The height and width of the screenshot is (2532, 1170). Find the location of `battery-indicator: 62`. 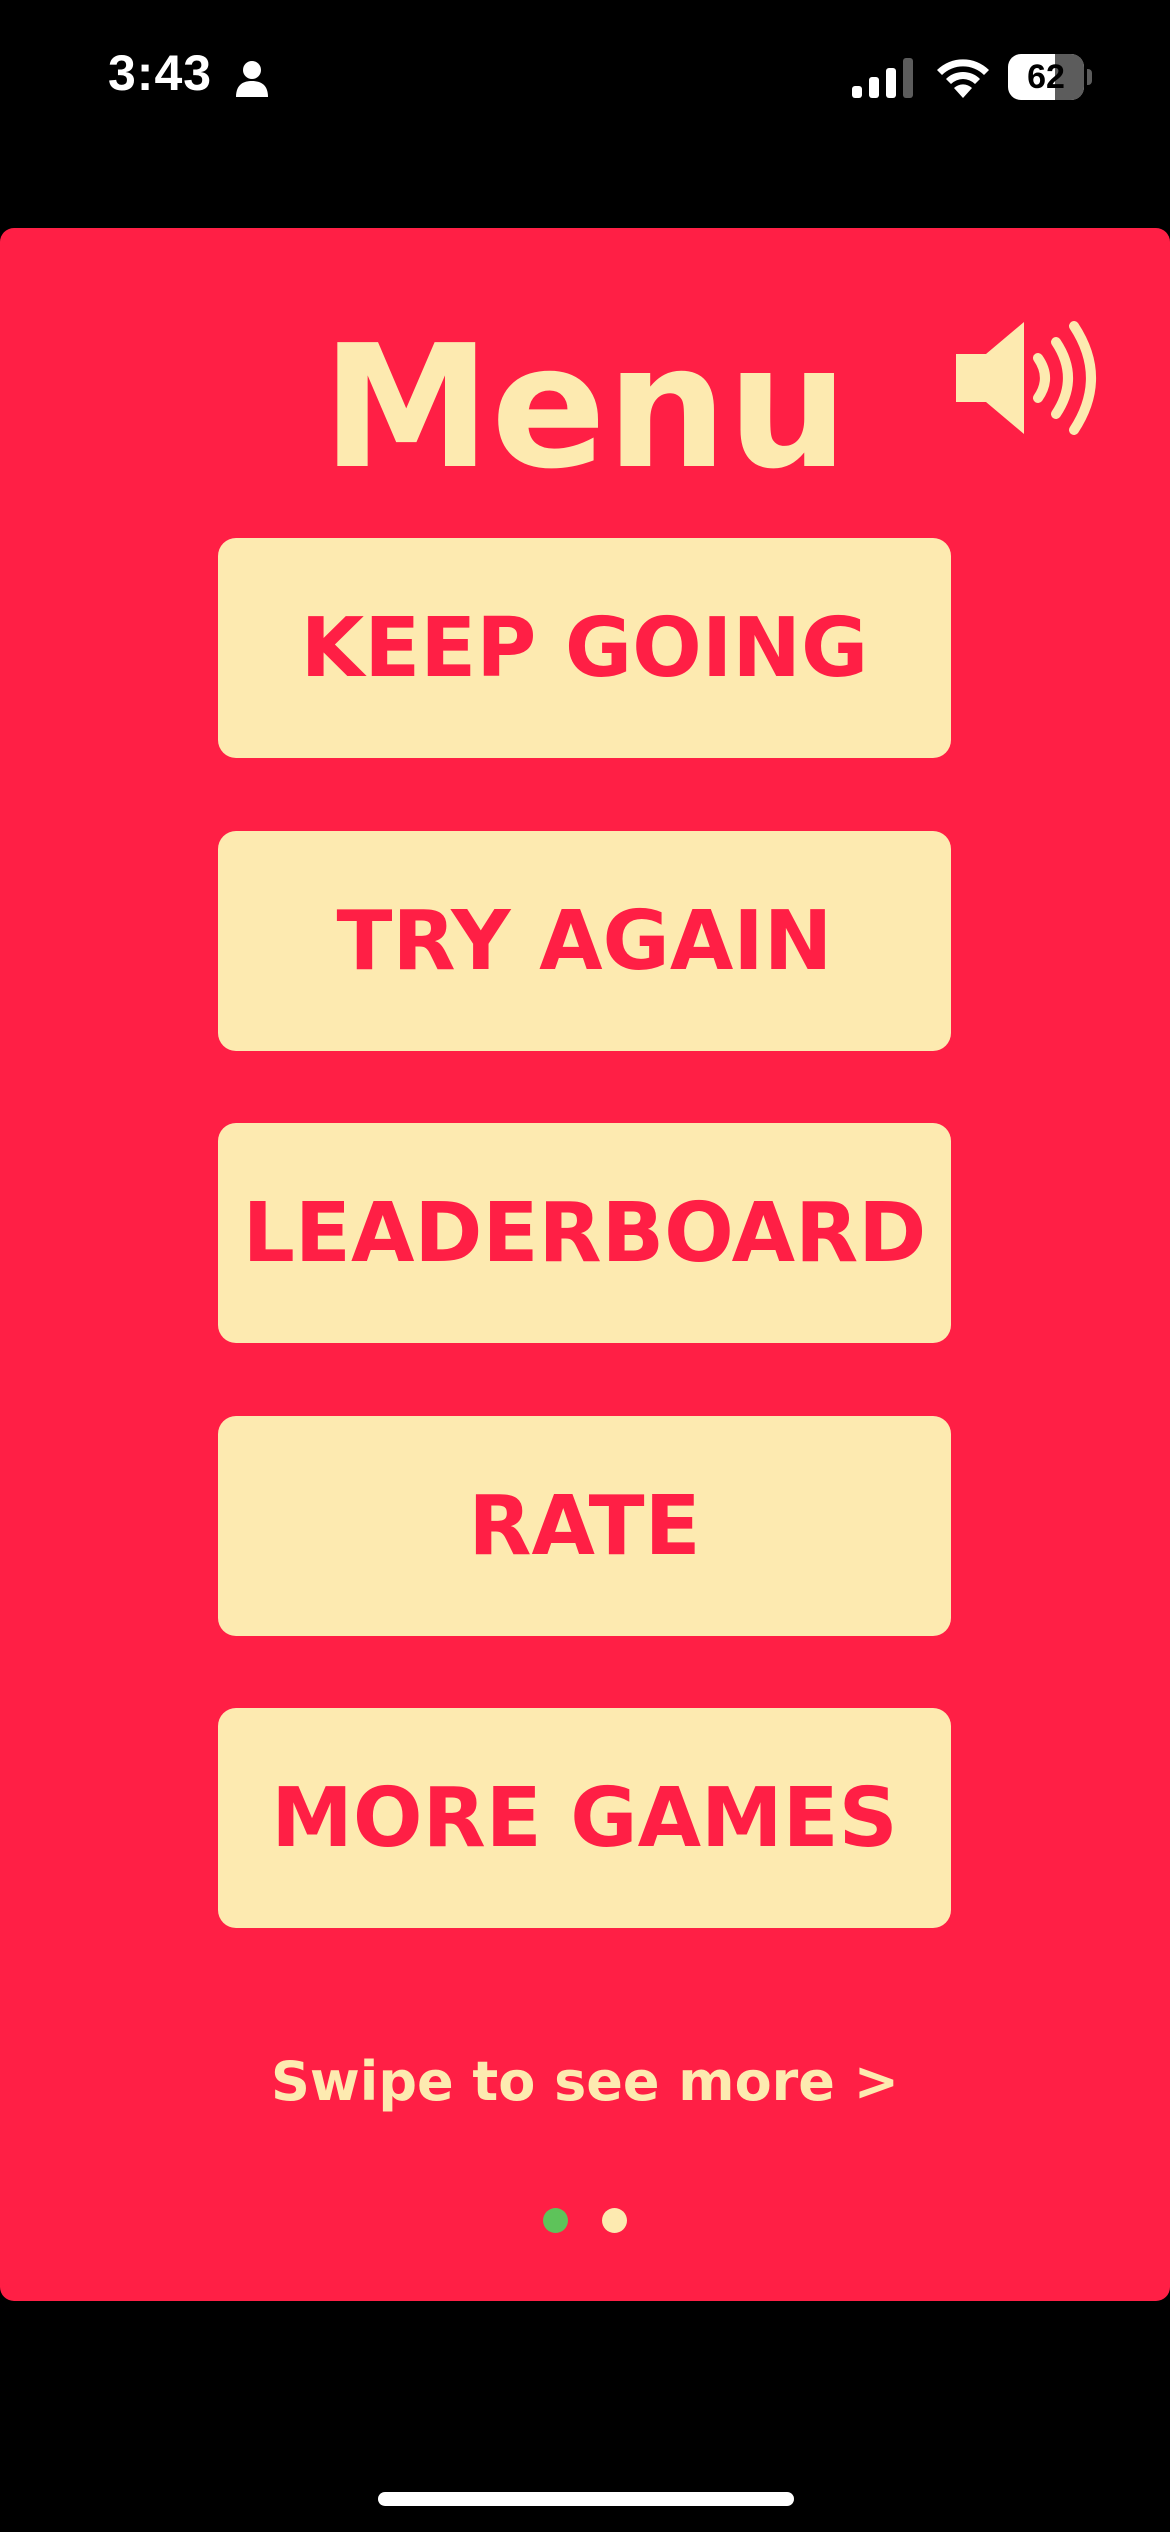

battery-indicator: 62 is located at coordinates (1050, 77).